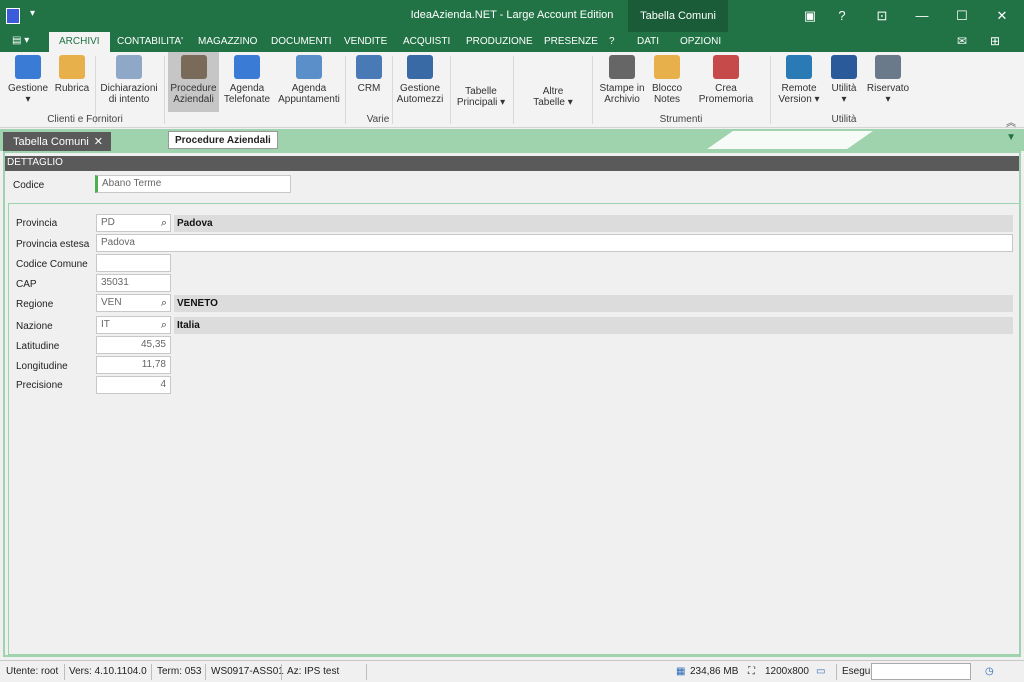 This screenshot has width=1024, height=682. Describe the element at coordinates (612, 42) in the screenshot. I see `tab-help: ?` at that location.